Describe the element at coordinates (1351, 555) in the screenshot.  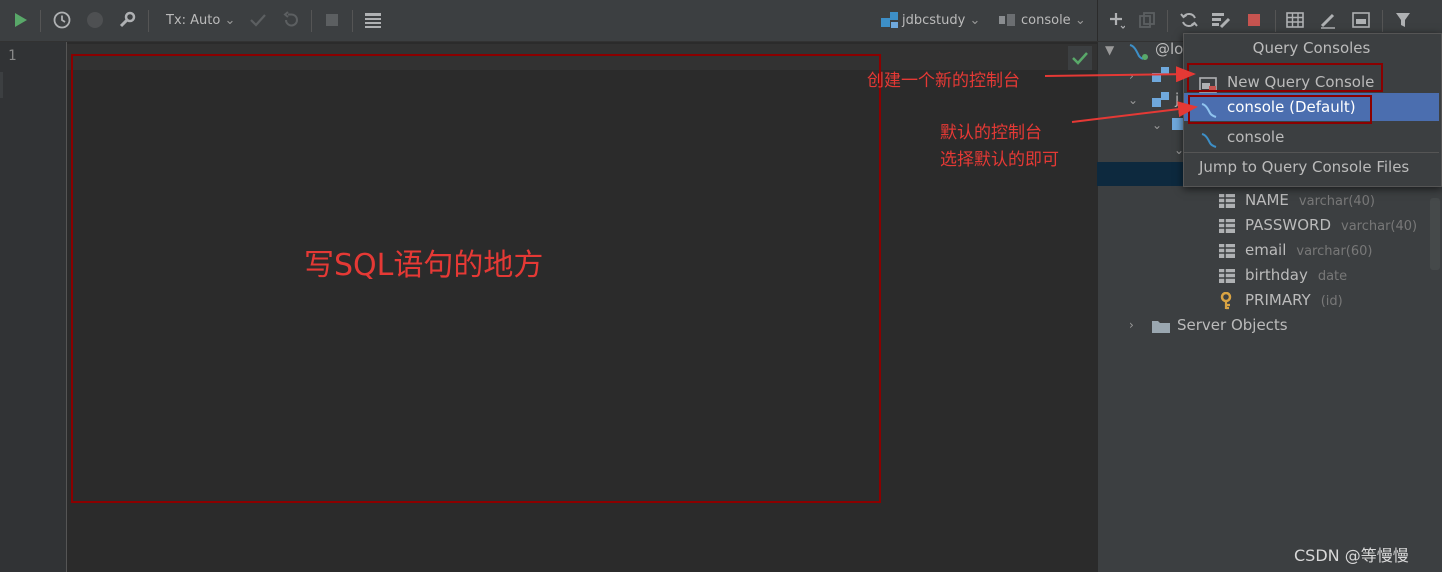
I see `watermark: CSDN @等慢慢` at that location.